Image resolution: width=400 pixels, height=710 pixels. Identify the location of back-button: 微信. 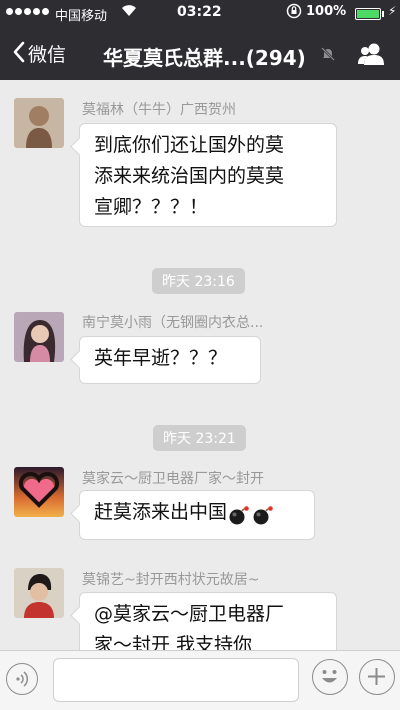
(39, 53).